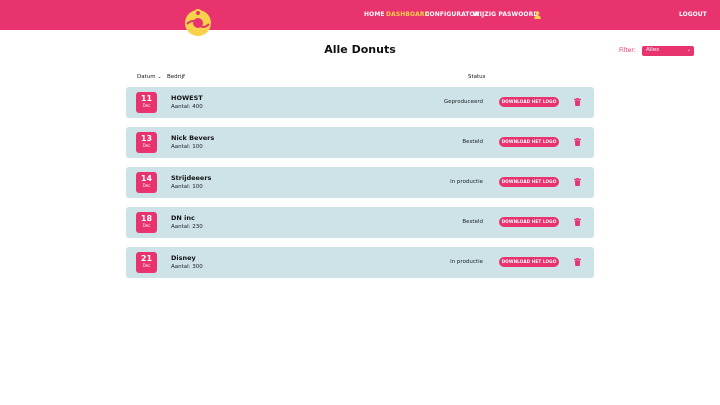 The width and height of the screenshot is (720, 405). Describe the element at coordinates (146, 98) in the screenshot. I see `date-day: 11` at that location.